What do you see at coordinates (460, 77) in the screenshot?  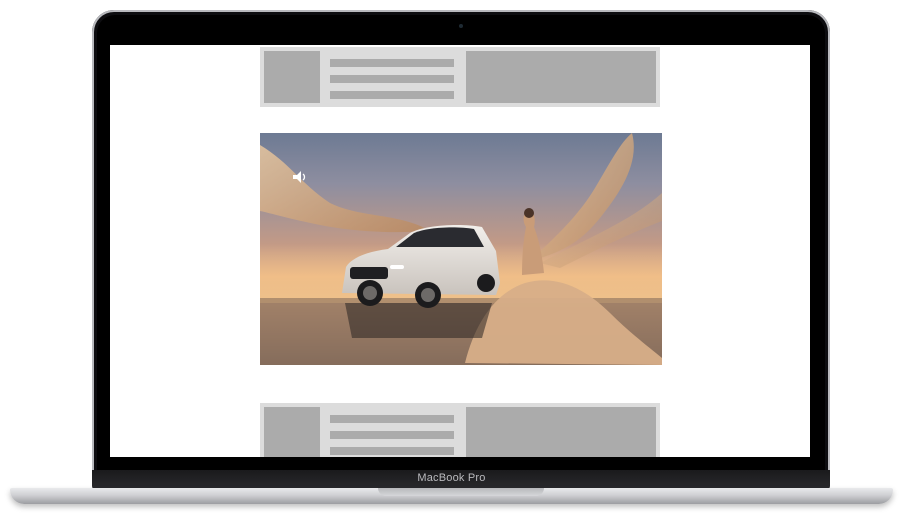 I see `ad-placeholder-top` at bounding box center [460, 77].